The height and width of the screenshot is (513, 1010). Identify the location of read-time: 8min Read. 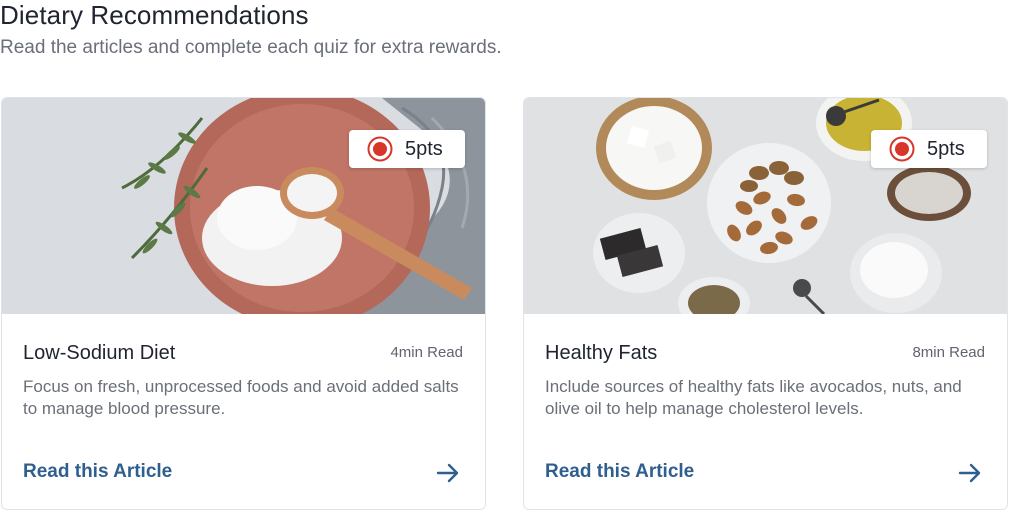
(948, 352).